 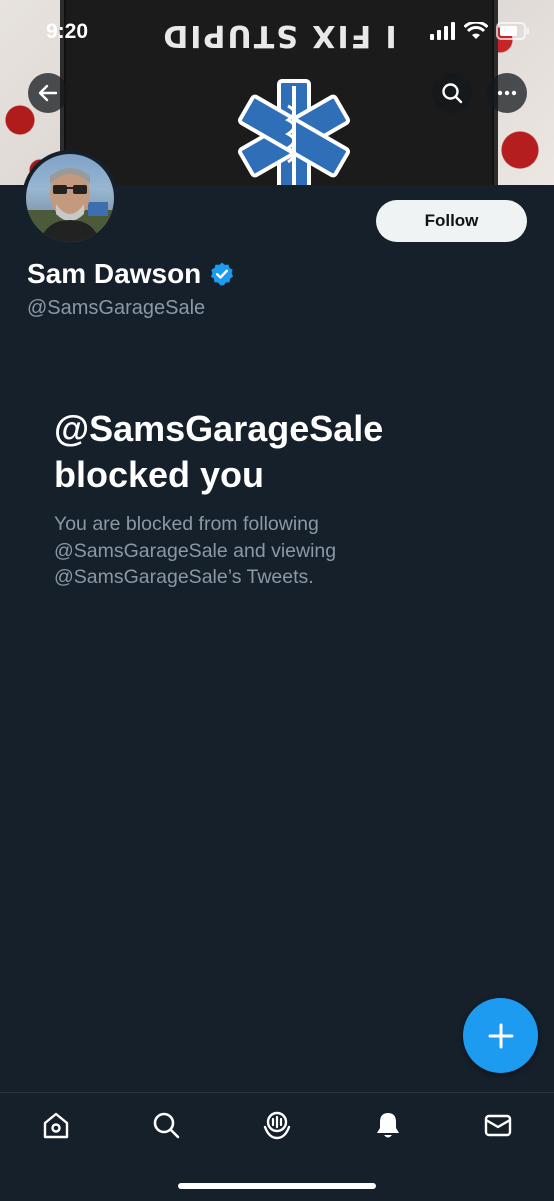 I want to click on back-button, so click(x=48, y=93).